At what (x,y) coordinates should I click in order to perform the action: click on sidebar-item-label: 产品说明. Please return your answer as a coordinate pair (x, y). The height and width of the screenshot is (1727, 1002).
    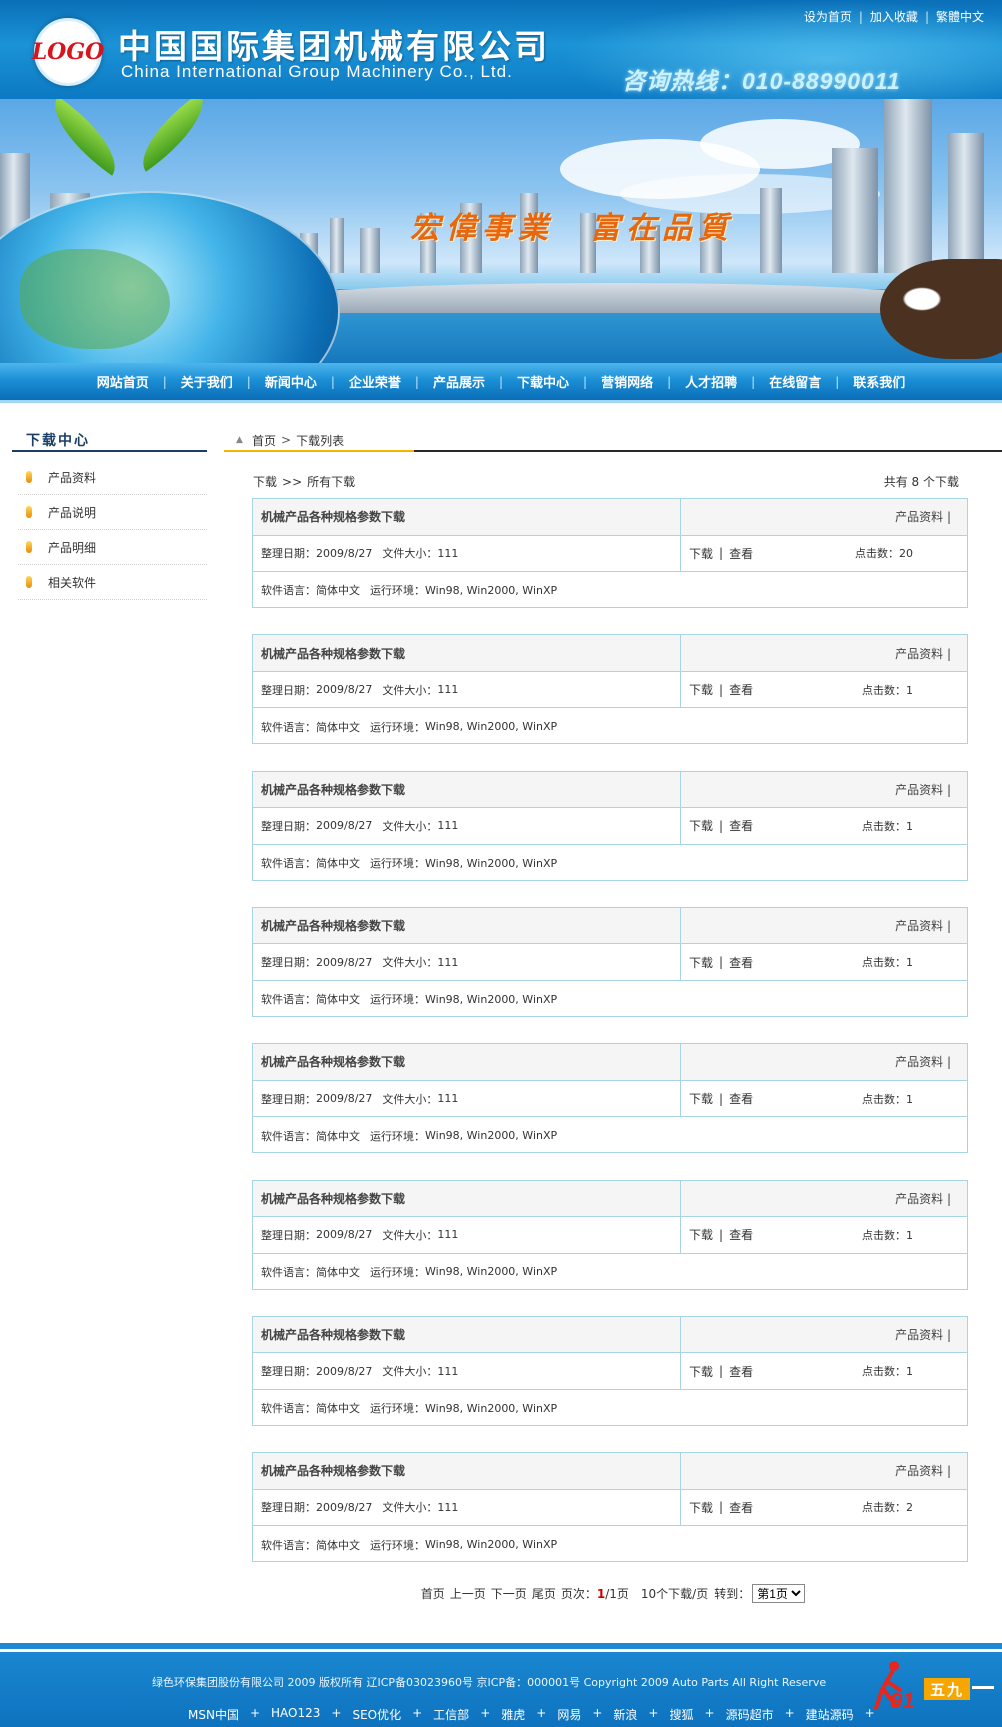
    Looking at the image, I should click on (72, 512).